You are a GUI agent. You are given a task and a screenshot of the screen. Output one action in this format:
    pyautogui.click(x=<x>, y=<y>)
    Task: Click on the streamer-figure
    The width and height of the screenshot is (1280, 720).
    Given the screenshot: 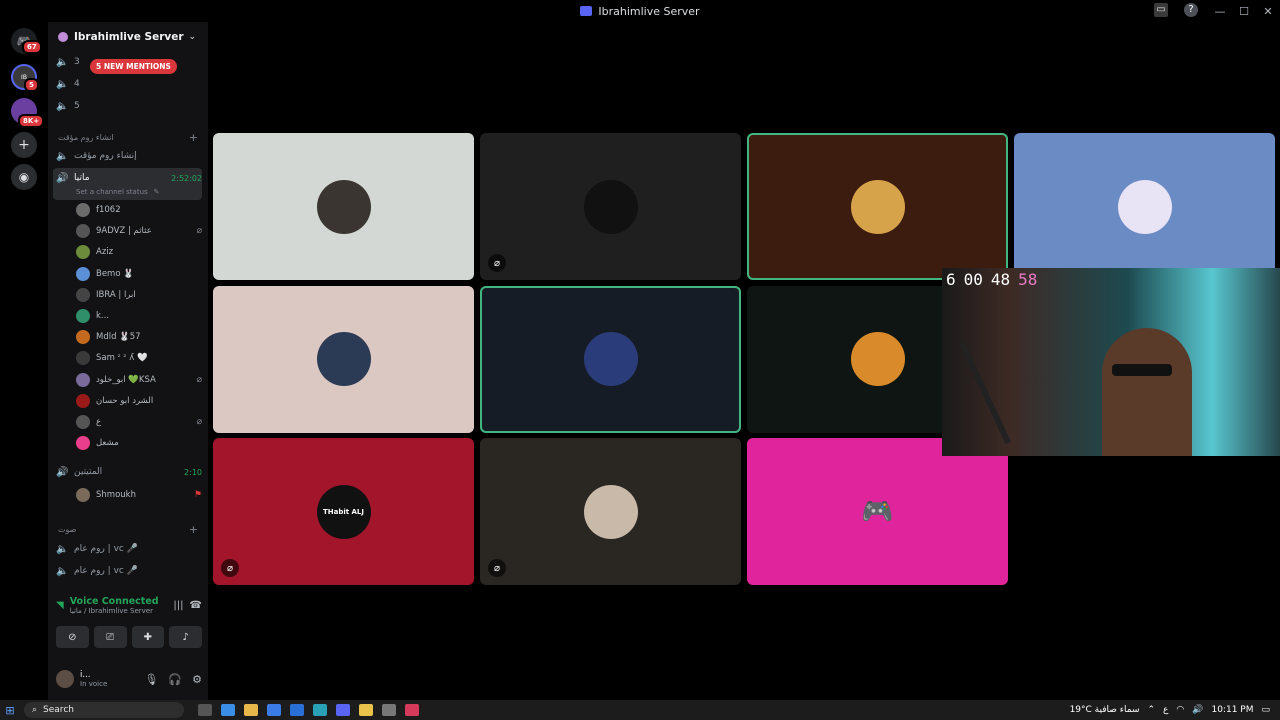 What is the action you would take?
    pyautogui.click(x=1147, y=392)
    